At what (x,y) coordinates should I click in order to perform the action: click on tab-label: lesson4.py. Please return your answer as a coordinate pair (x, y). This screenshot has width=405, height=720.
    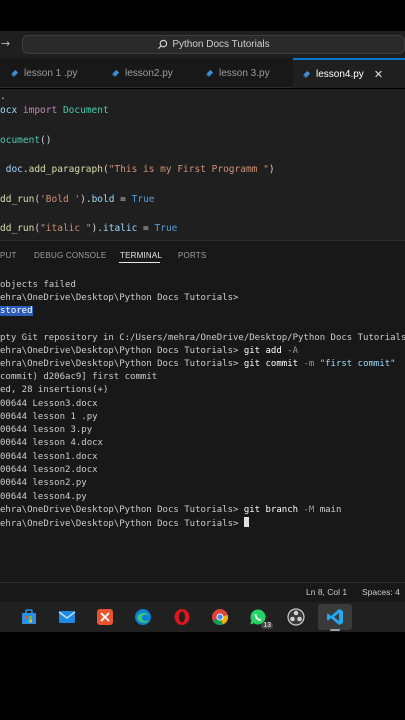
    Looking at the image, I should click on (340, 74).